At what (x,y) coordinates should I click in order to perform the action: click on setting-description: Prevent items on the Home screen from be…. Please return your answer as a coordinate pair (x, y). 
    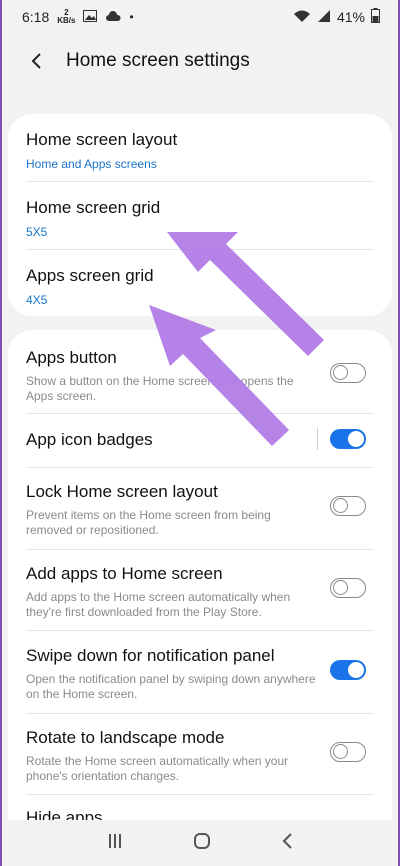
    Looking at the image, I should click on (148, 522).